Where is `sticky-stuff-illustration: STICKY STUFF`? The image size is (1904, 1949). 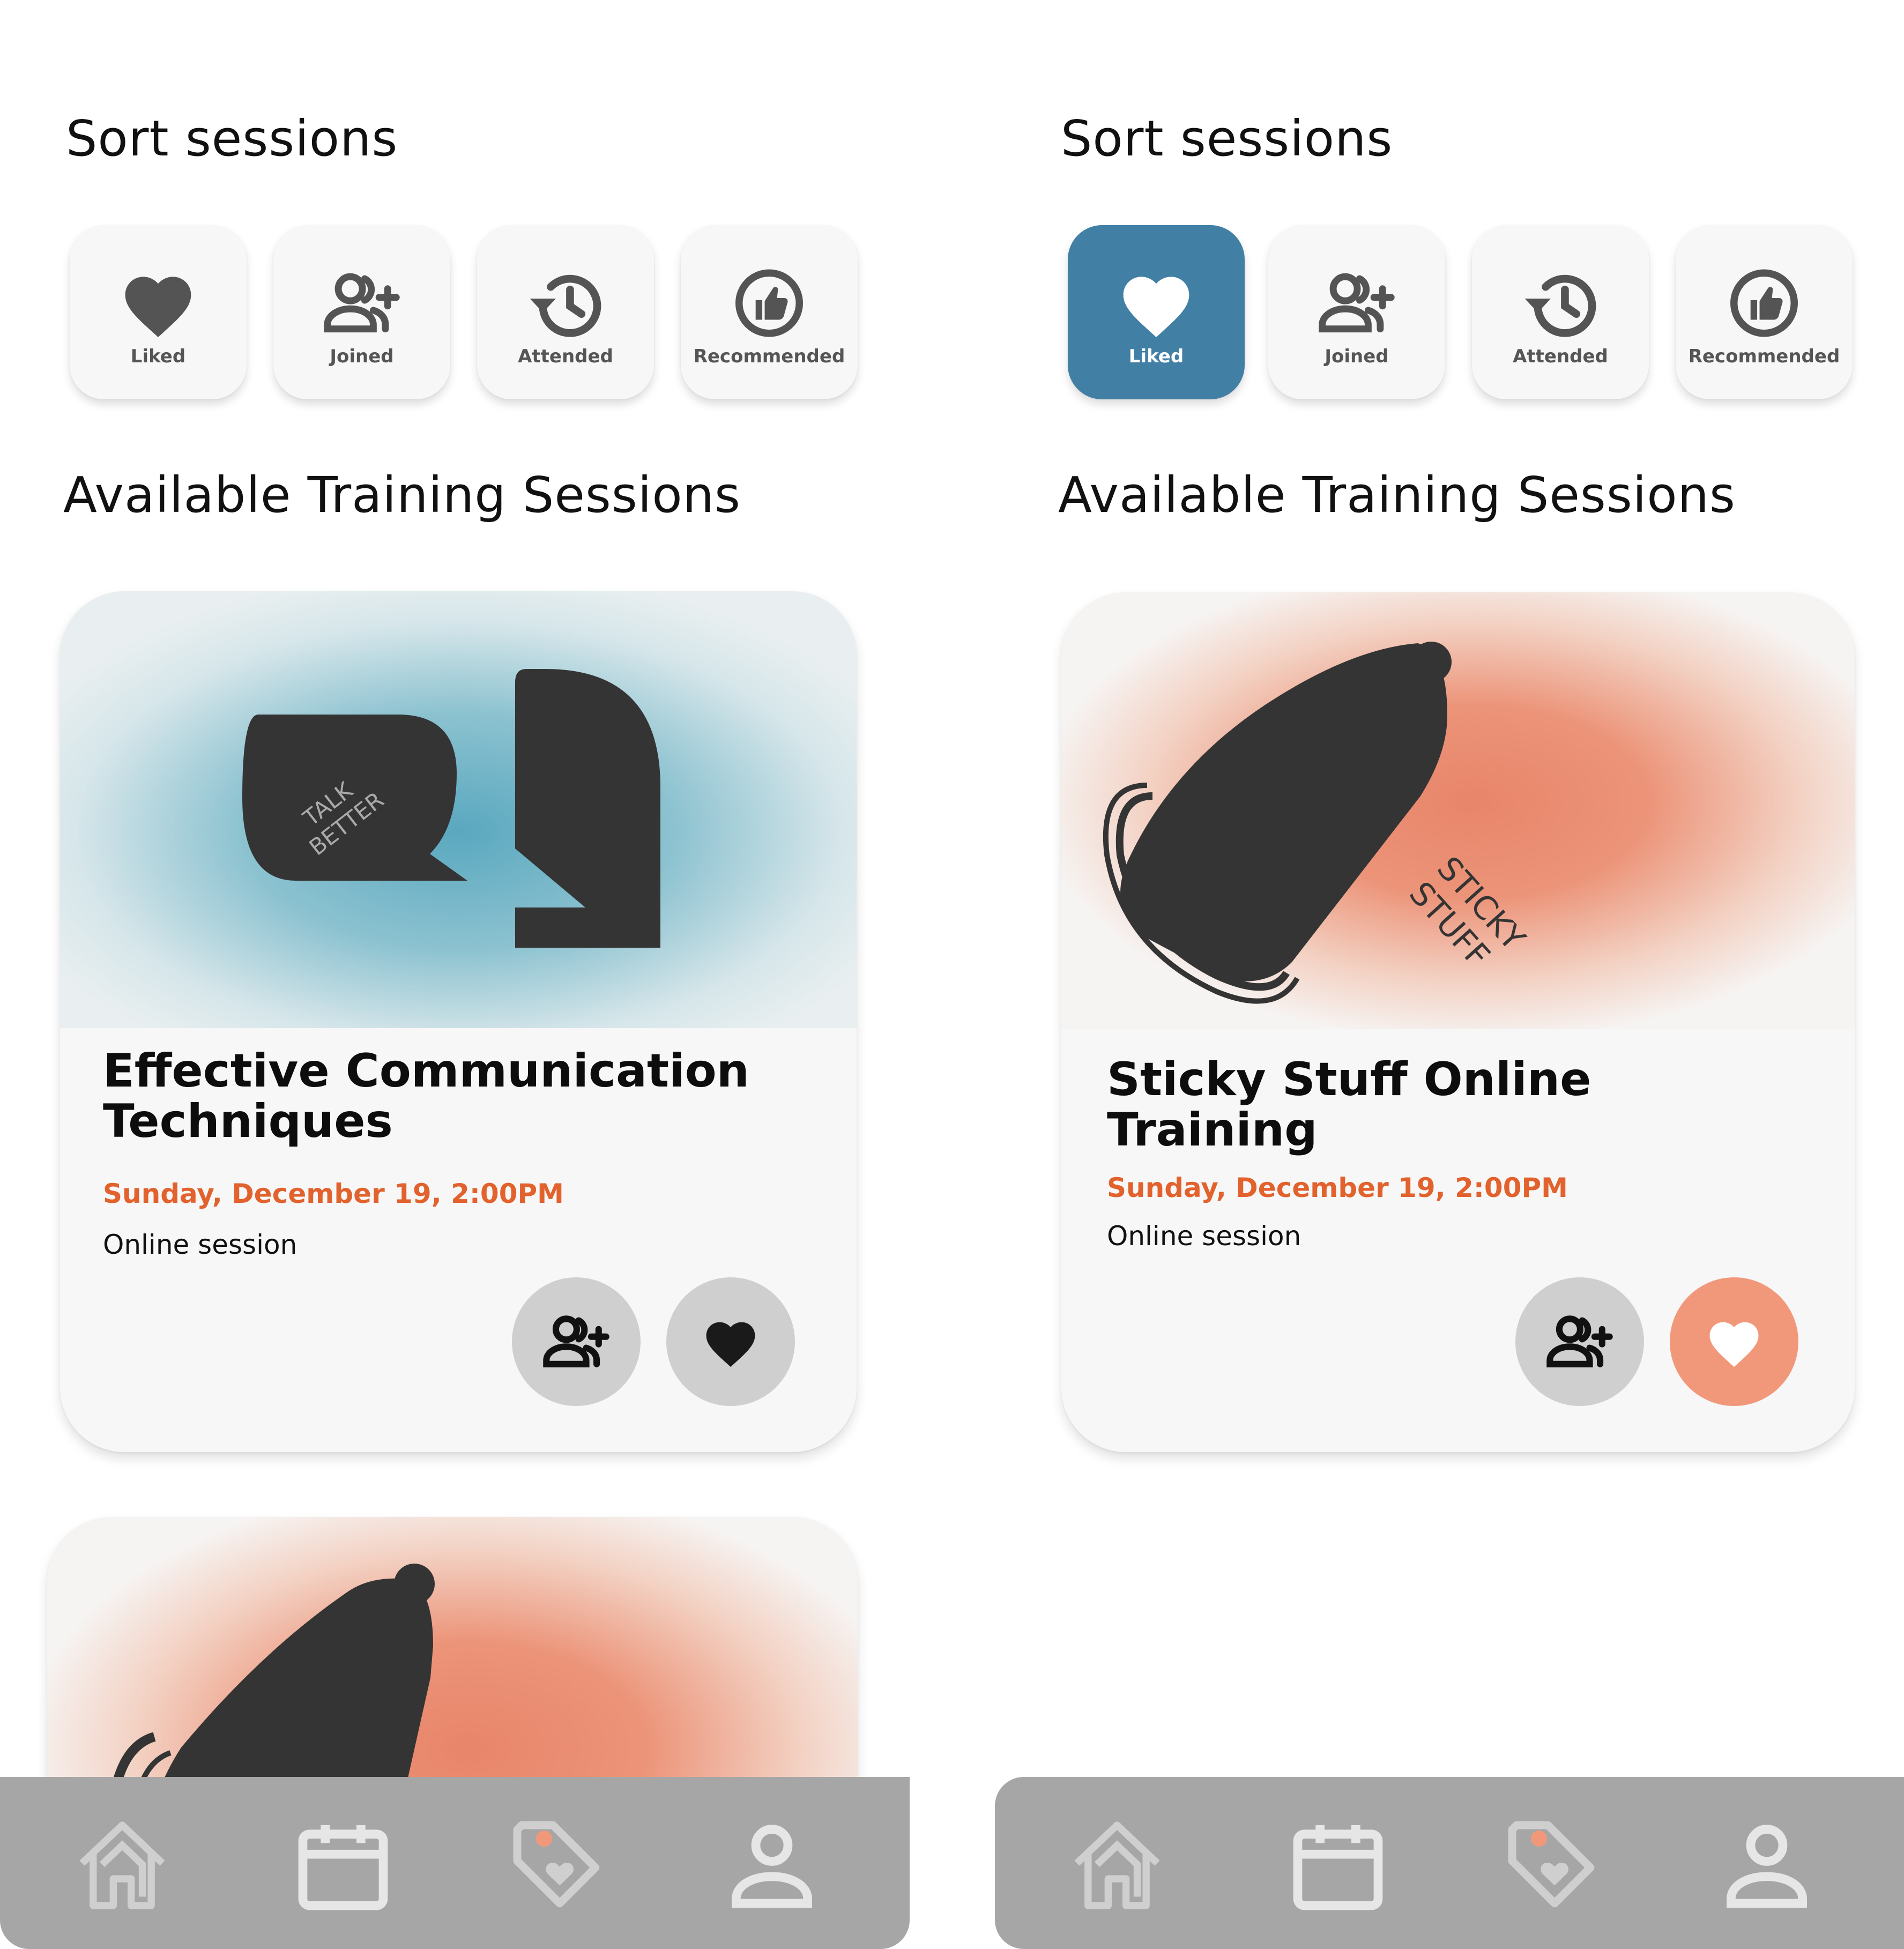
sticky-stuff-illustration: STICKY STUFF is located at coordinates (1458, 810).